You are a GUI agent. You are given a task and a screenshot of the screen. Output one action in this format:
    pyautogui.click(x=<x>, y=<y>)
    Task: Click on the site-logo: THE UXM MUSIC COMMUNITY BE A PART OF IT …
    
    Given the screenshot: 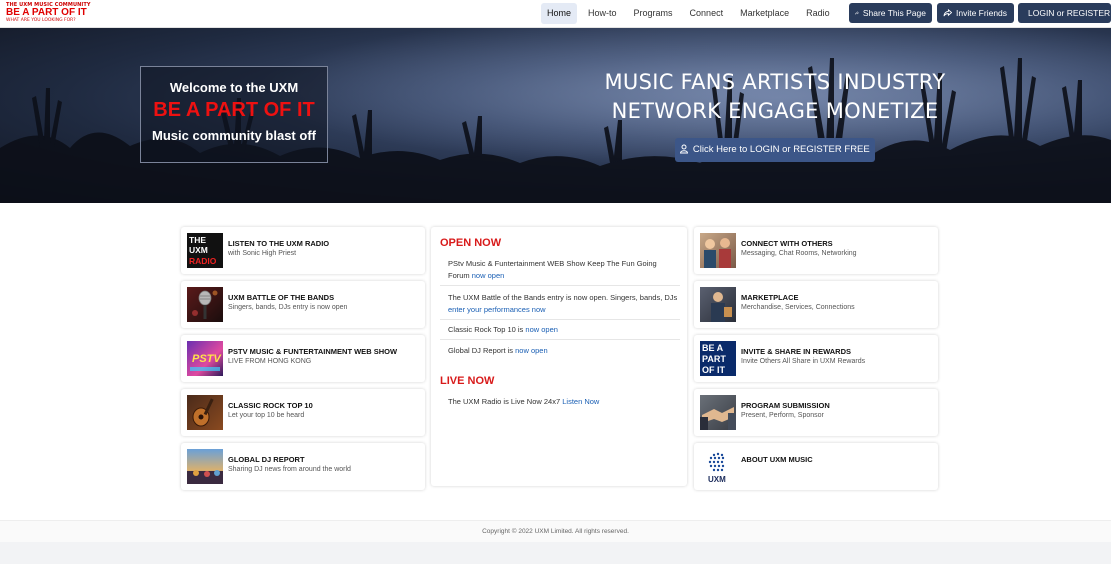 What is the action you would take?
    pyautogui.click(x=48, y=13)
    